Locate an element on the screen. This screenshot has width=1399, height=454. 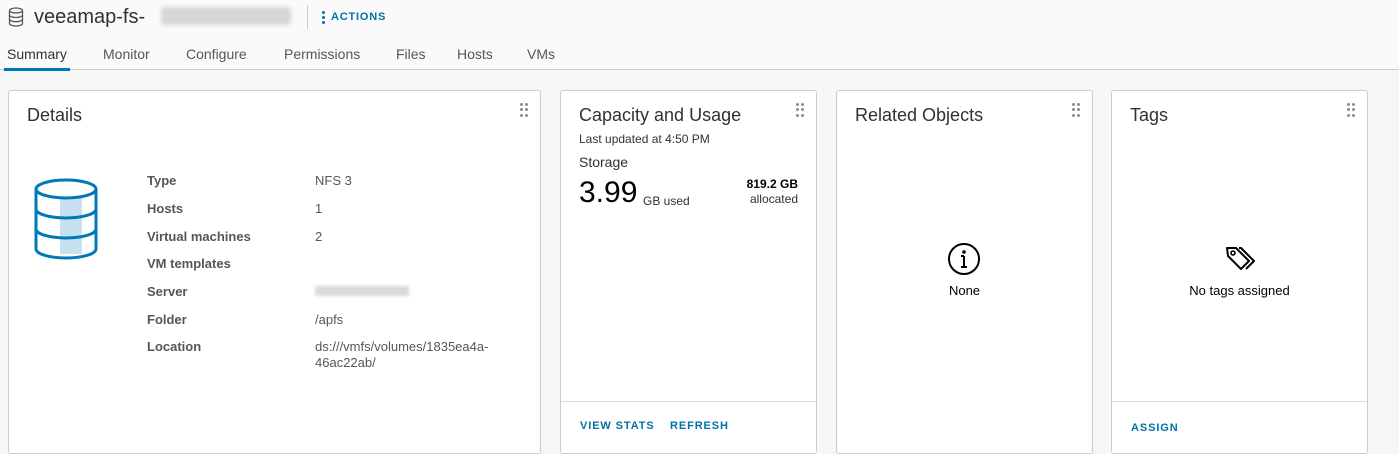
redacted-title-suffix is located at coordinates (226, 16).